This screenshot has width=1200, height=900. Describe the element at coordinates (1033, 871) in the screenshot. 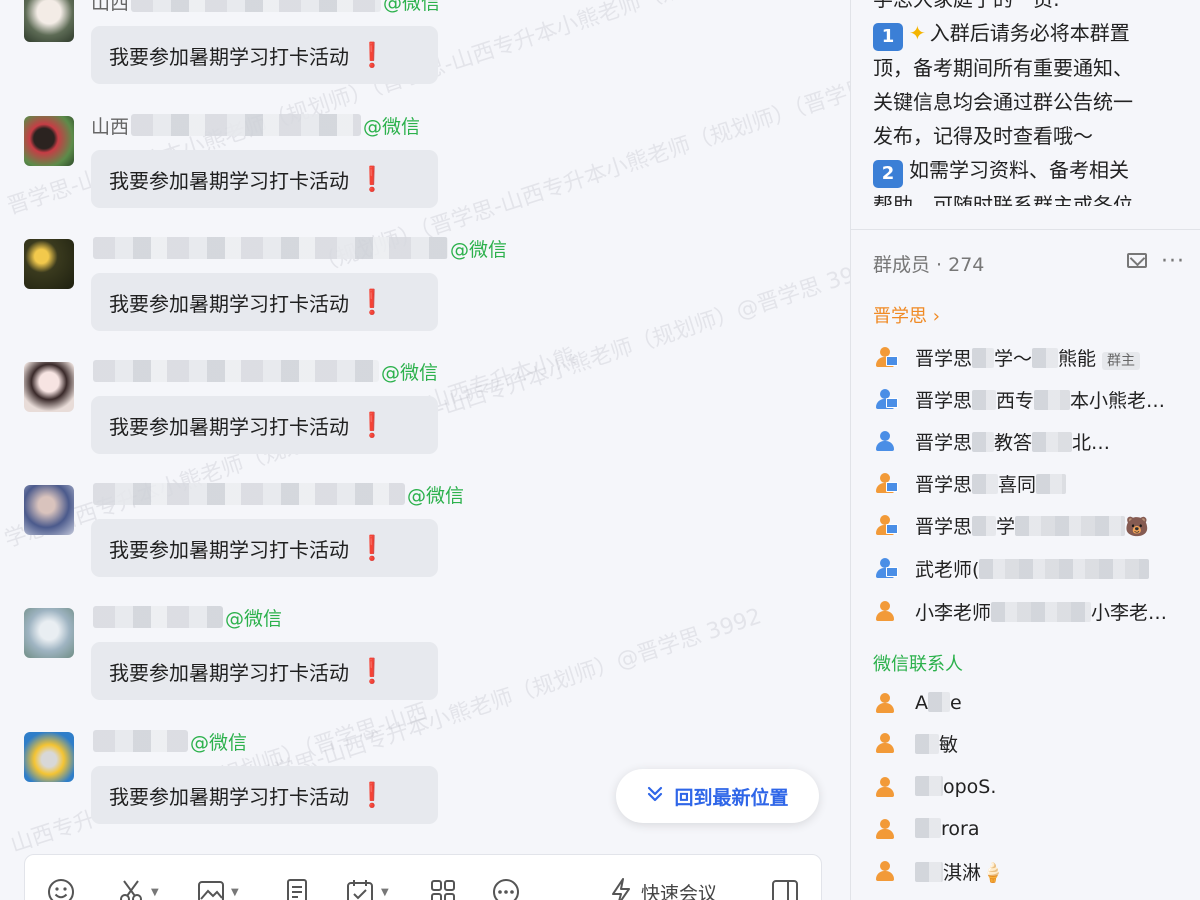

I see `member-item: 淇淋🍦` at that location.